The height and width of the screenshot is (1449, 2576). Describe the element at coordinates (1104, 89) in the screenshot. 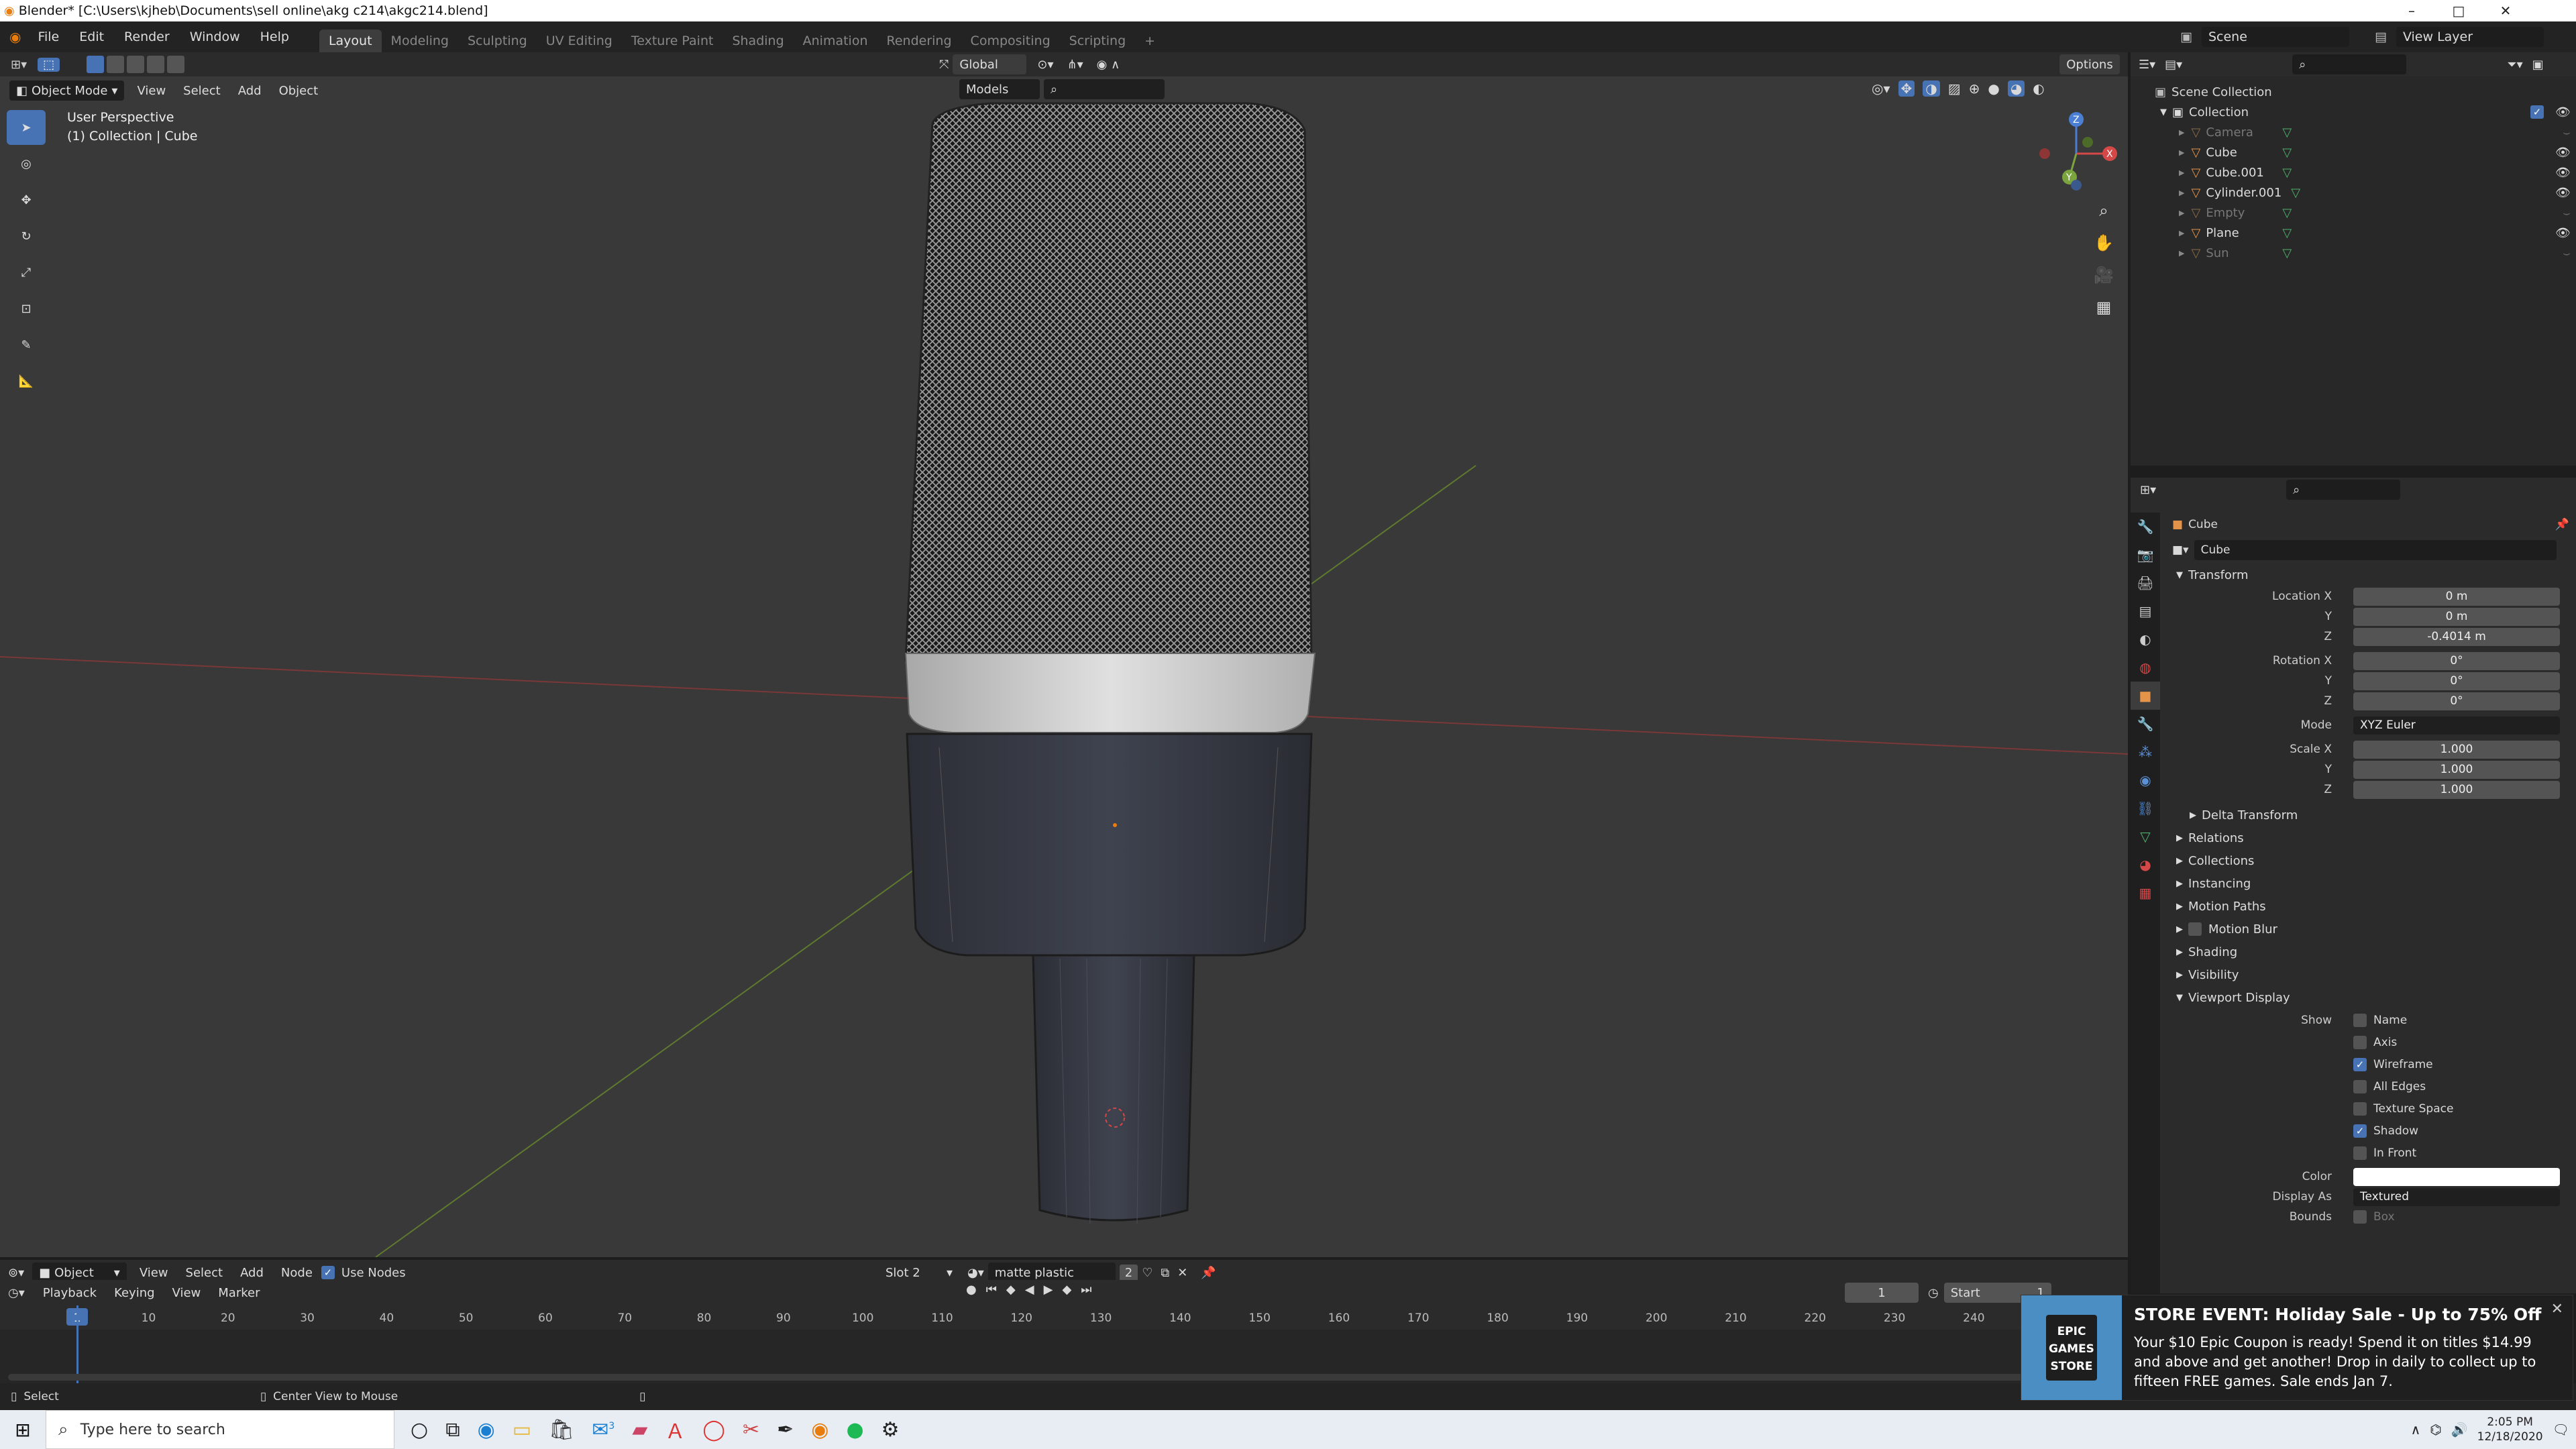

I see `viewport-search-field: ⌕` at that location.